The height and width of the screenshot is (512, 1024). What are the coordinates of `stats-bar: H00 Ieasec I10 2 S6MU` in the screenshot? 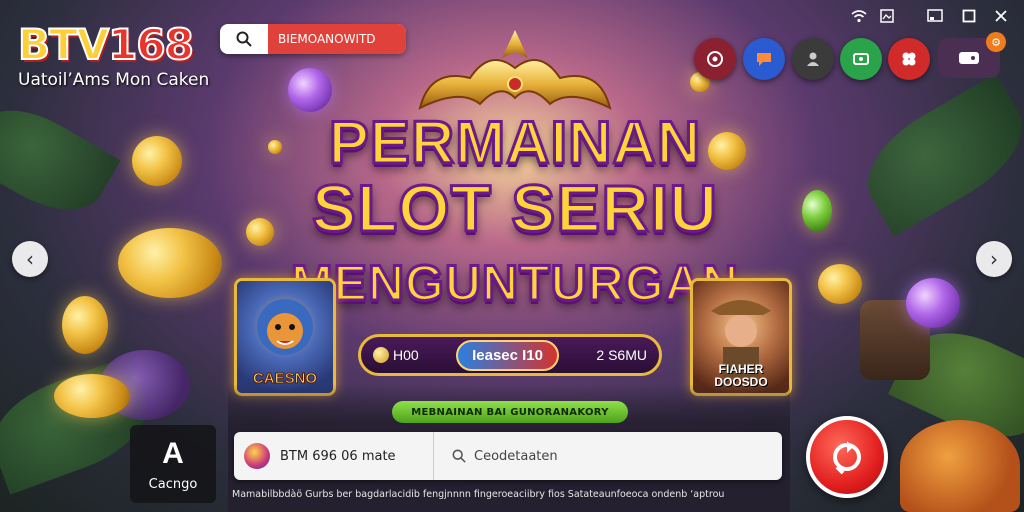 It's located at (510, 355).